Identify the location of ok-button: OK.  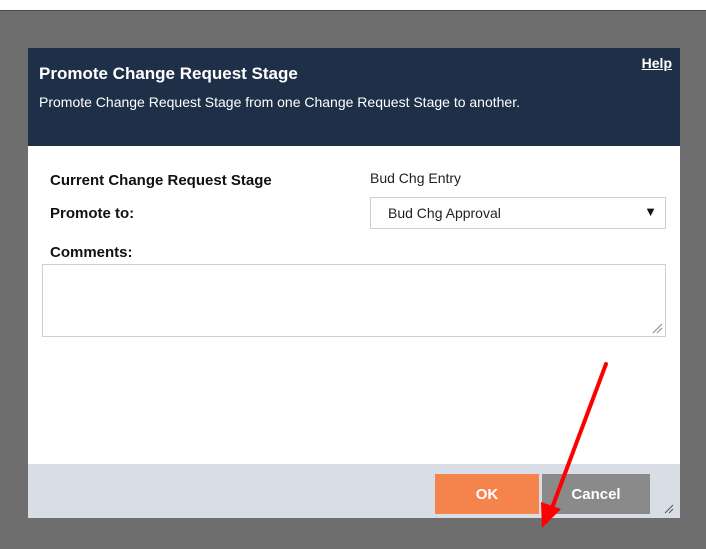
(487, 494).